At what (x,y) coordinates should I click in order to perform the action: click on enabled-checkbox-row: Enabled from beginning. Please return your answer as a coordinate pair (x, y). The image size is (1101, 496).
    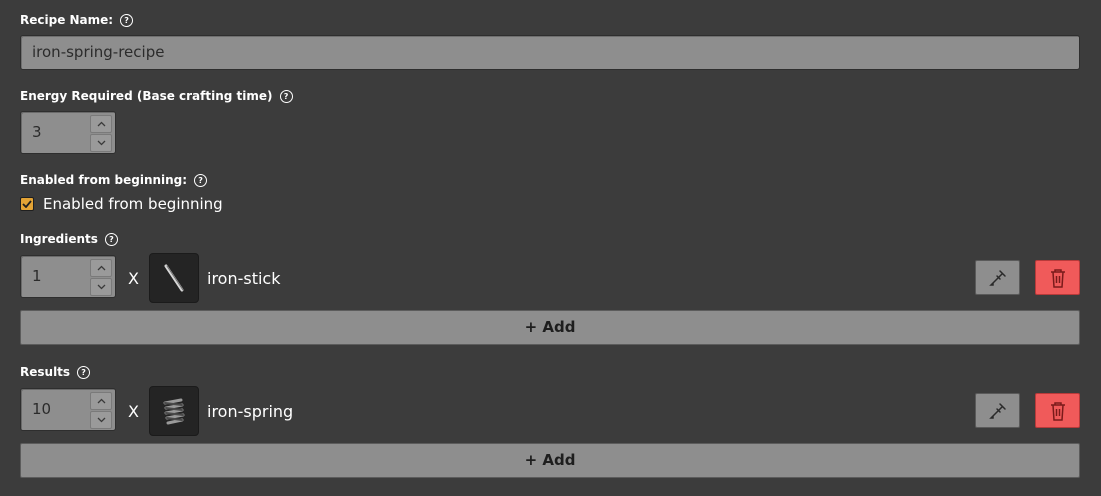
    Looking at the image, I should click on (121, 204).